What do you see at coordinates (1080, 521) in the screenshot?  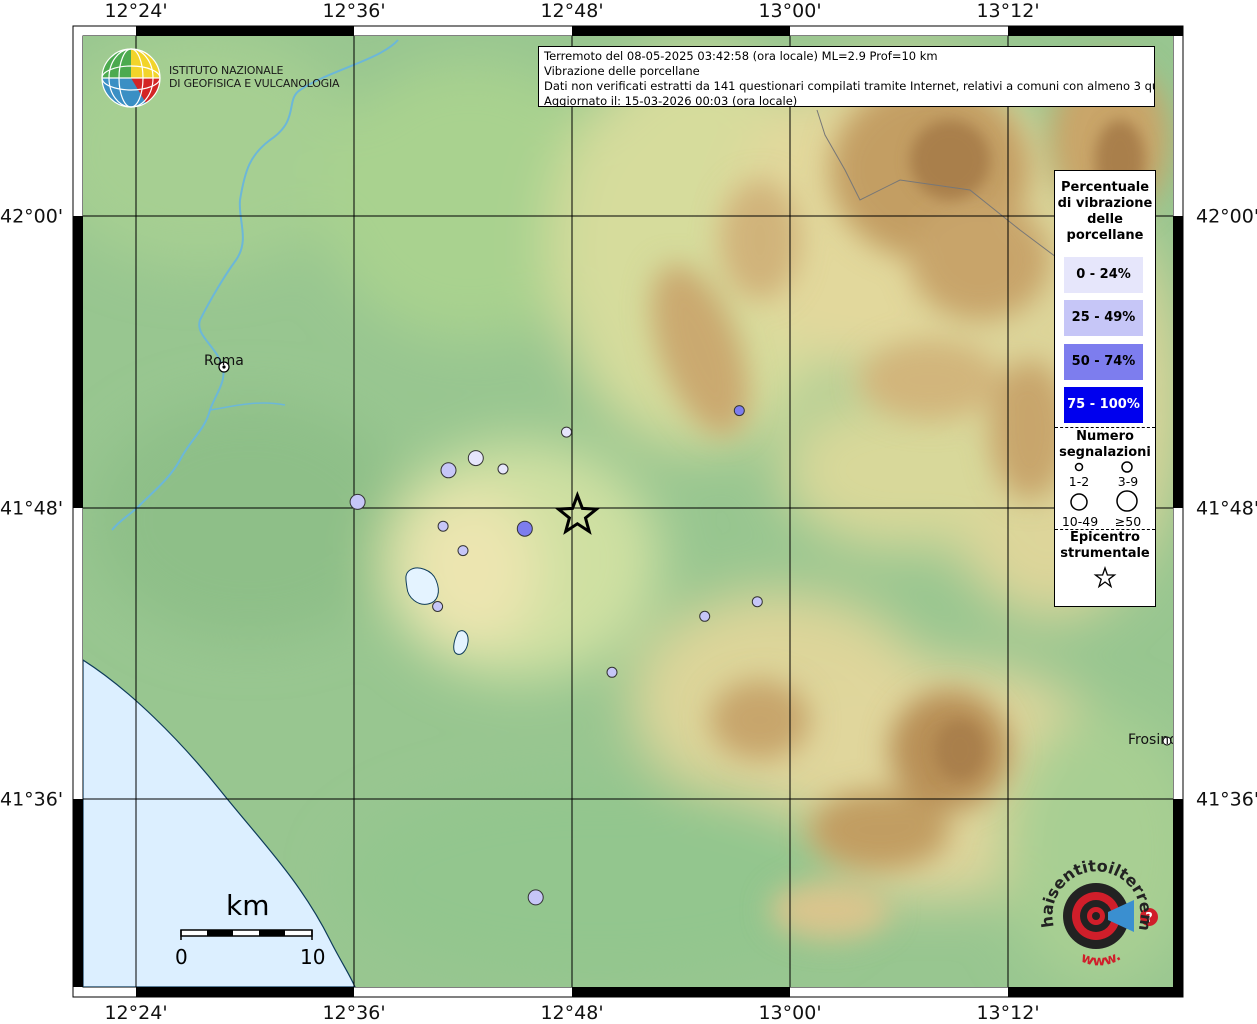 I see `legend-count-10-49: 10-49` at bounding box center [1080, 521].